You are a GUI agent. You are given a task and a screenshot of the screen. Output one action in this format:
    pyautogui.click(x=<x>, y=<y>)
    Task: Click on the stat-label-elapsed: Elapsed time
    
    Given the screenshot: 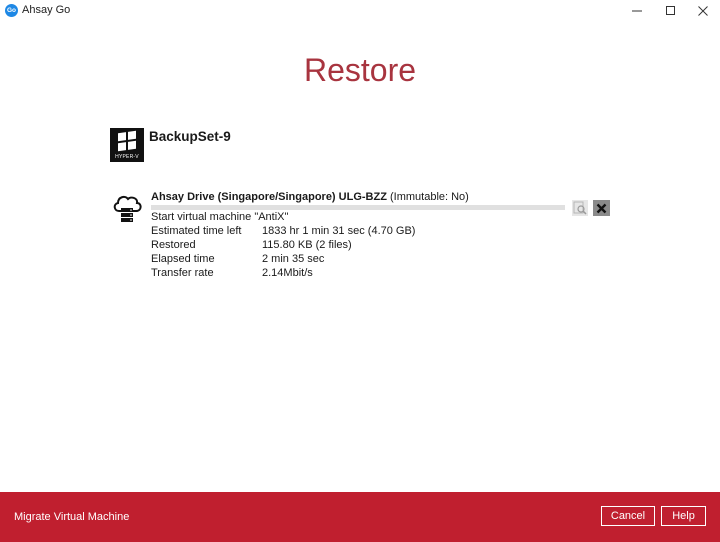 What is the action you would take?
    pyautogui.click(x=183, y=259)
    